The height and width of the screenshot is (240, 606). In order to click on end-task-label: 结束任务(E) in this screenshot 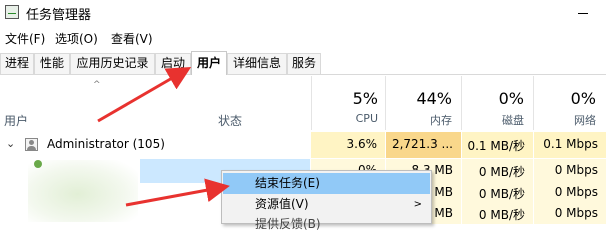, I will do `click(287, 183)`.